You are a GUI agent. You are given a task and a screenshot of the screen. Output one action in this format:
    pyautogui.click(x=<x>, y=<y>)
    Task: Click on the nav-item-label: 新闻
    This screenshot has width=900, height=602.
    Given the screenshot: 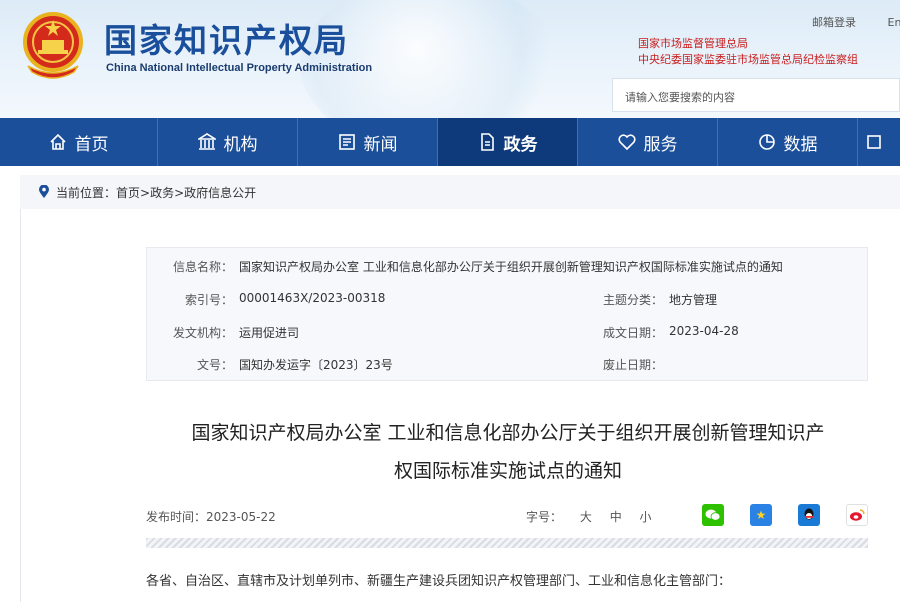 What is the action you would take?
    pyautogui.click(x=380, y=144)
    